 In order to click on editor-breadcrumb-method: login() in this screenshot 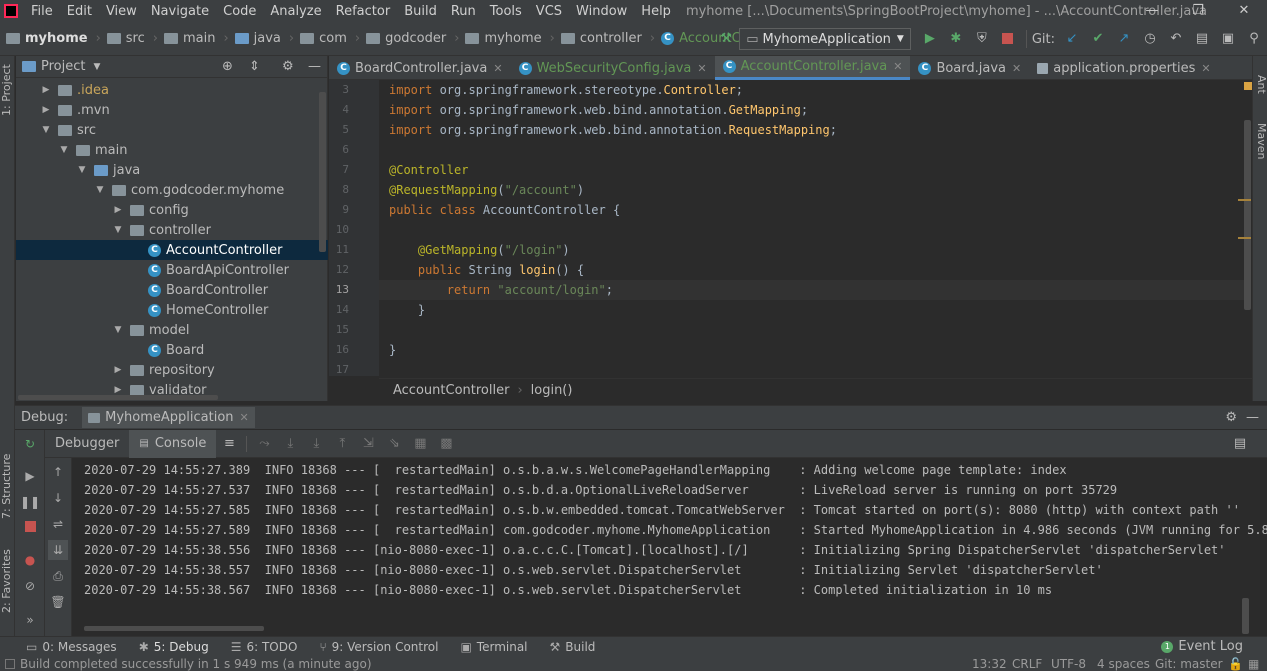, I will do `click(552, 390)`.